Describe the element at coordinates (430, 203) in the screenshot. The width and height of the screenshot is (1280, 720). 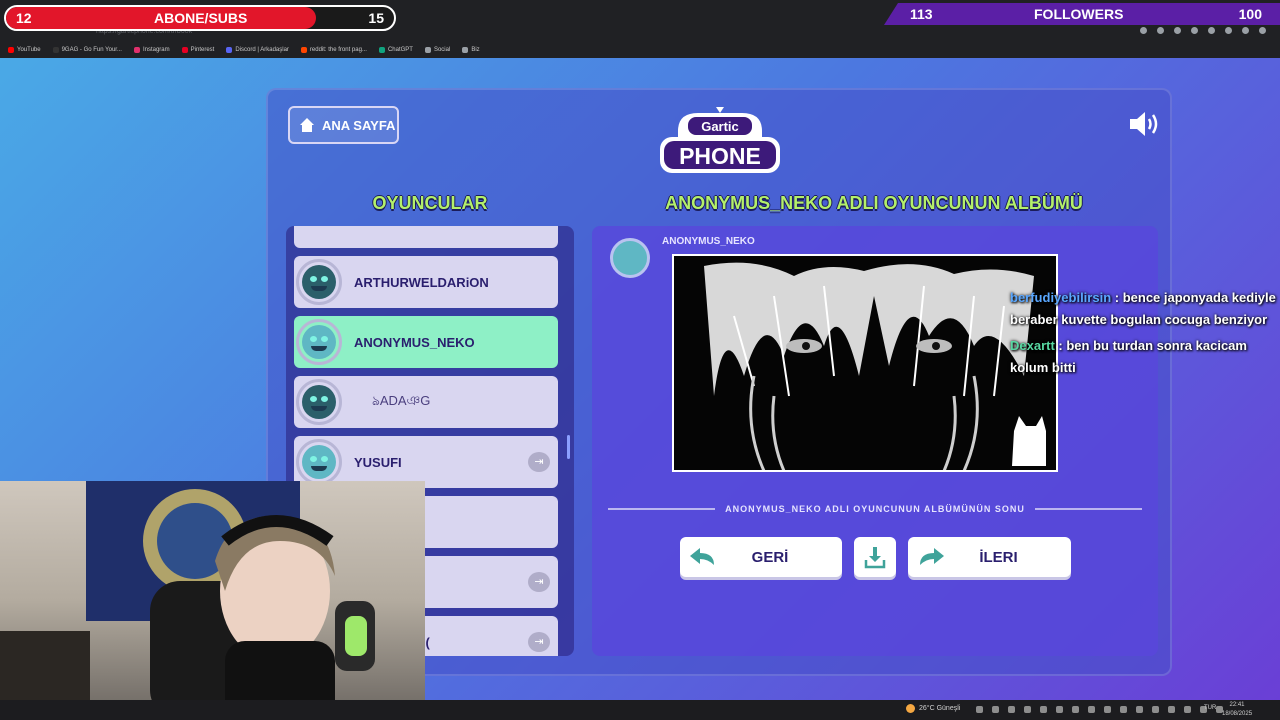
I see `players-title: OYUNCULAR` at that location.